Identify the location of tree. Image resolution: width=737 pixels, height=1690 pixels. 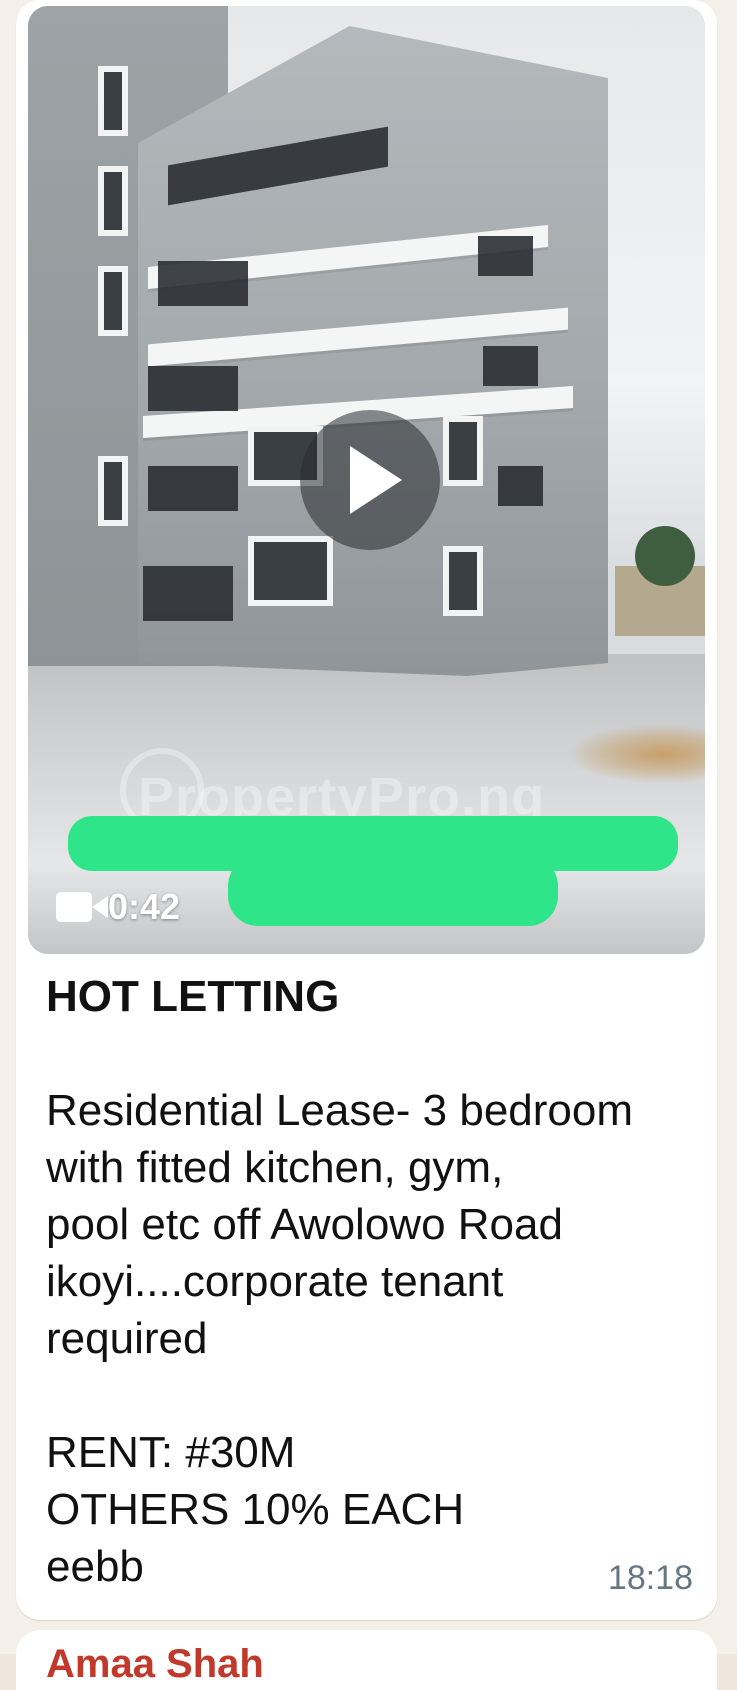
(665, 556).